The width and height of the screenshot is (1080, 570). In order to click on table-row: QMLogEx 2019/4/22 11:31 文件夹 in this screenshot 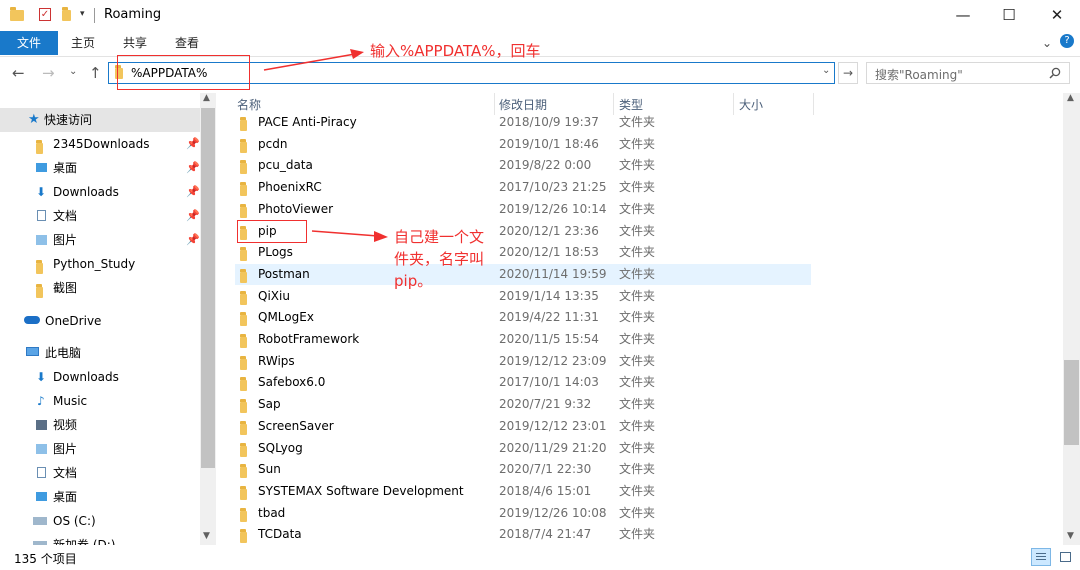, I will do `click(523, 317)`.